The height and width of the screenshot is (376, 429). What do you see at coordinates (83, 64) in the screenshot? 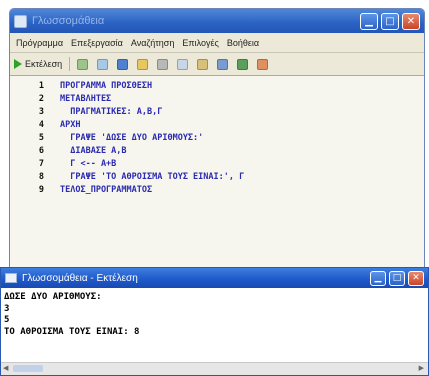
I see `undo-icon` at bounding box center [83, 64].